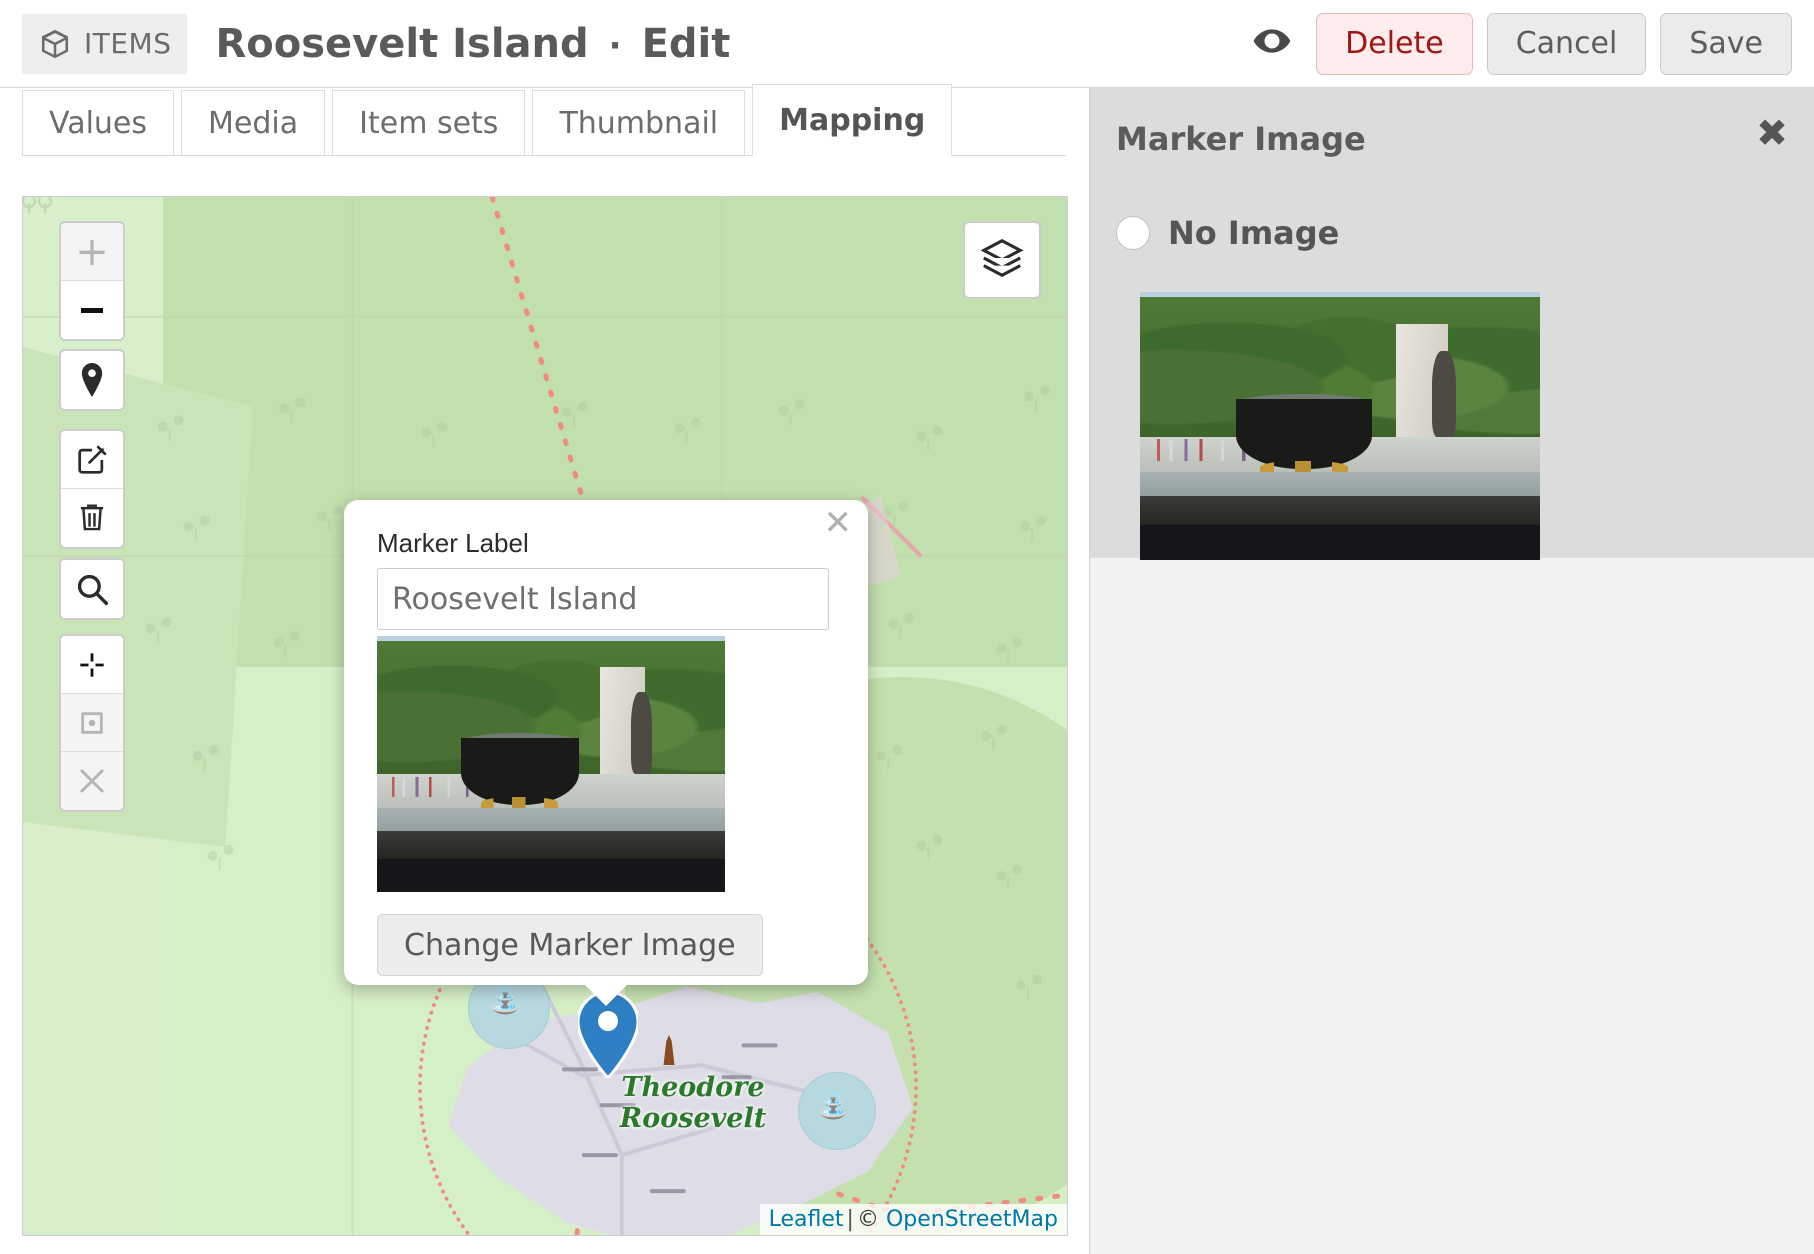 The height and width of the screenshot is (1254, 1814). I want to click on fountain-icon-west: ⛲, so click(505, 1001).